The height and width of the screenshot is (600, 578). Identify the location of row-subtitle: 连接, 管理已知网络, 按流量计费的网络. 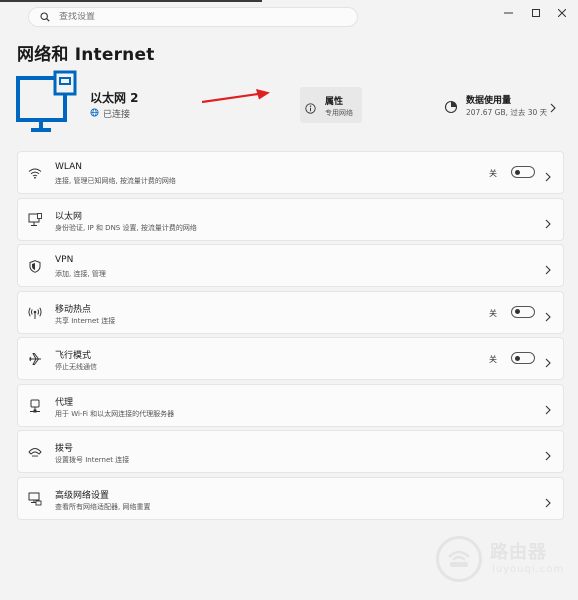
(115, 181).